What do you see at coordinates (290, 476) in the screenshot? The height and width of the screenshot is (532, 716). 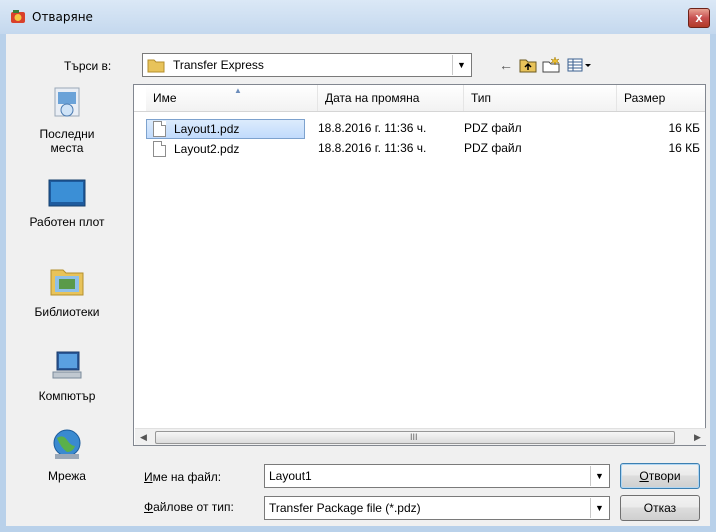 I see `filename-value: Layout1` at bounding box center [290, 476].